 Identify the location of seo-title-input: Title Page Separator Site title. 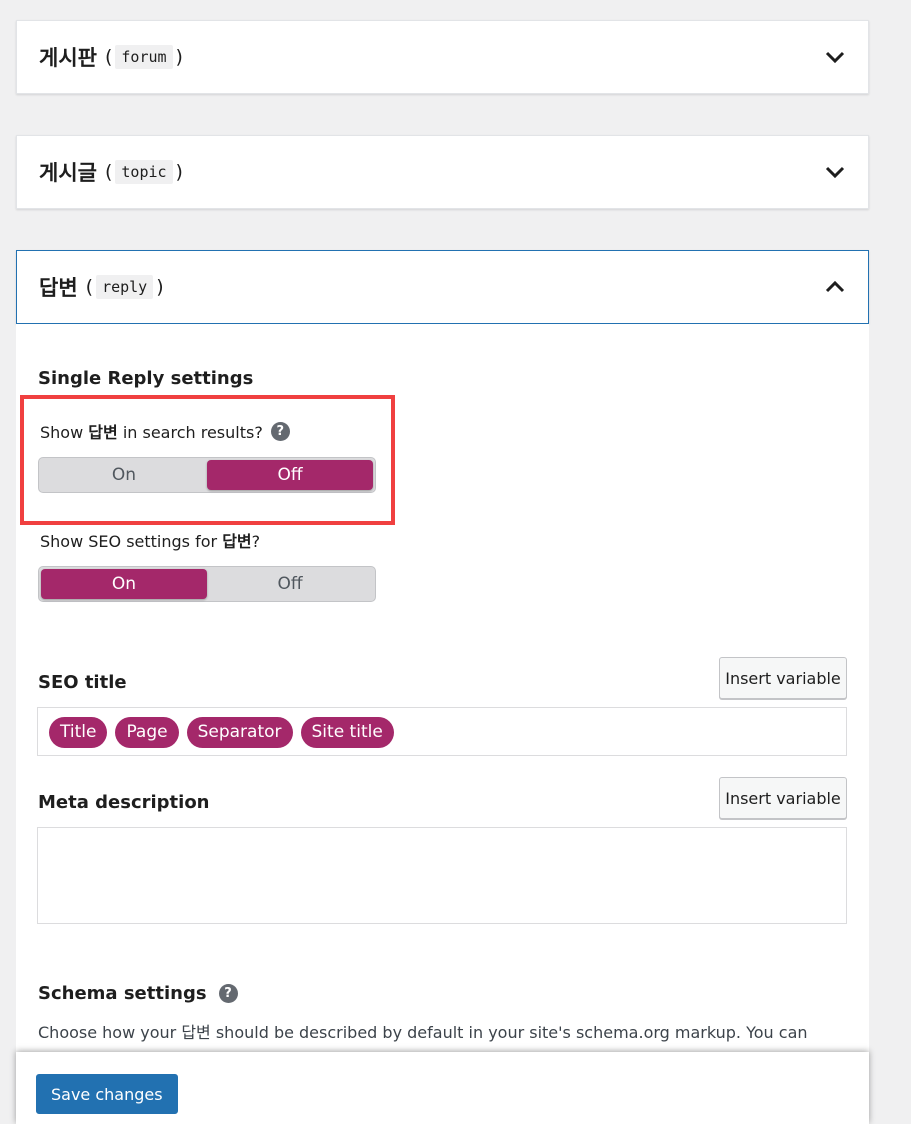
(442, 731).